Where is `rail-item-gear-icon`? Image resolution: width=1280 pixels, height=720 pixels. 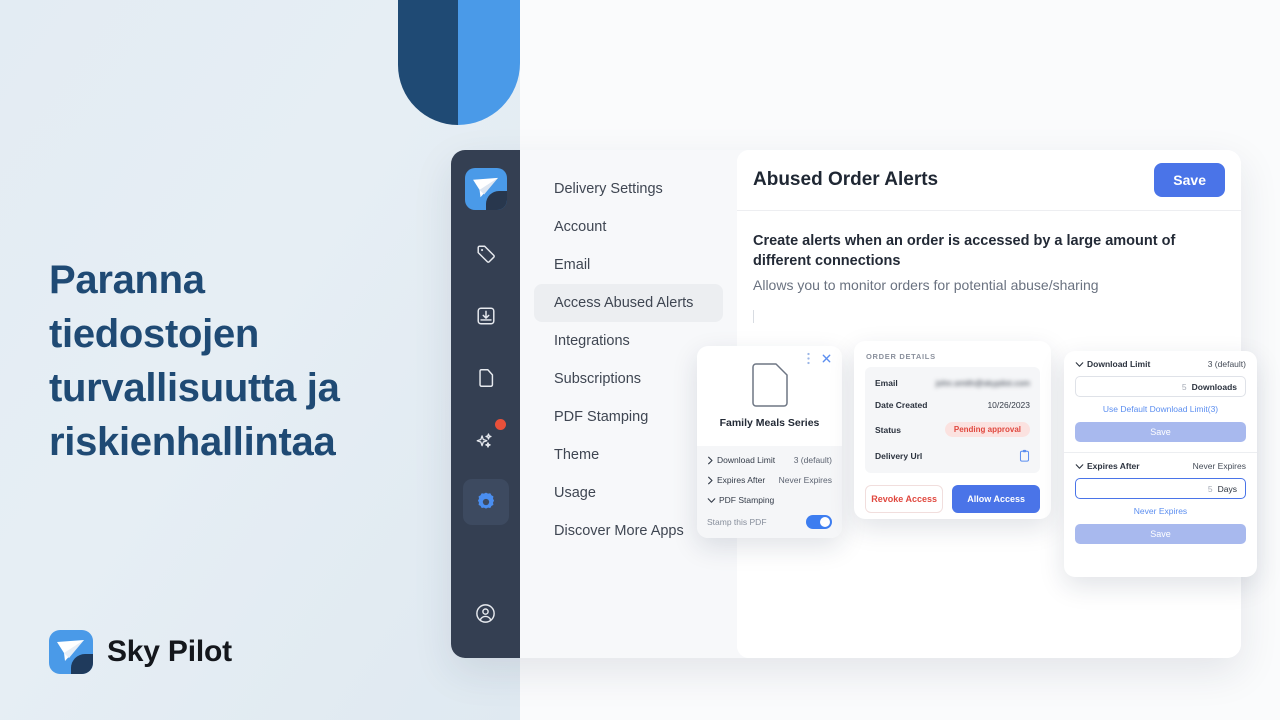
rail-item-gear-icon is located at coordinates (485, 502).